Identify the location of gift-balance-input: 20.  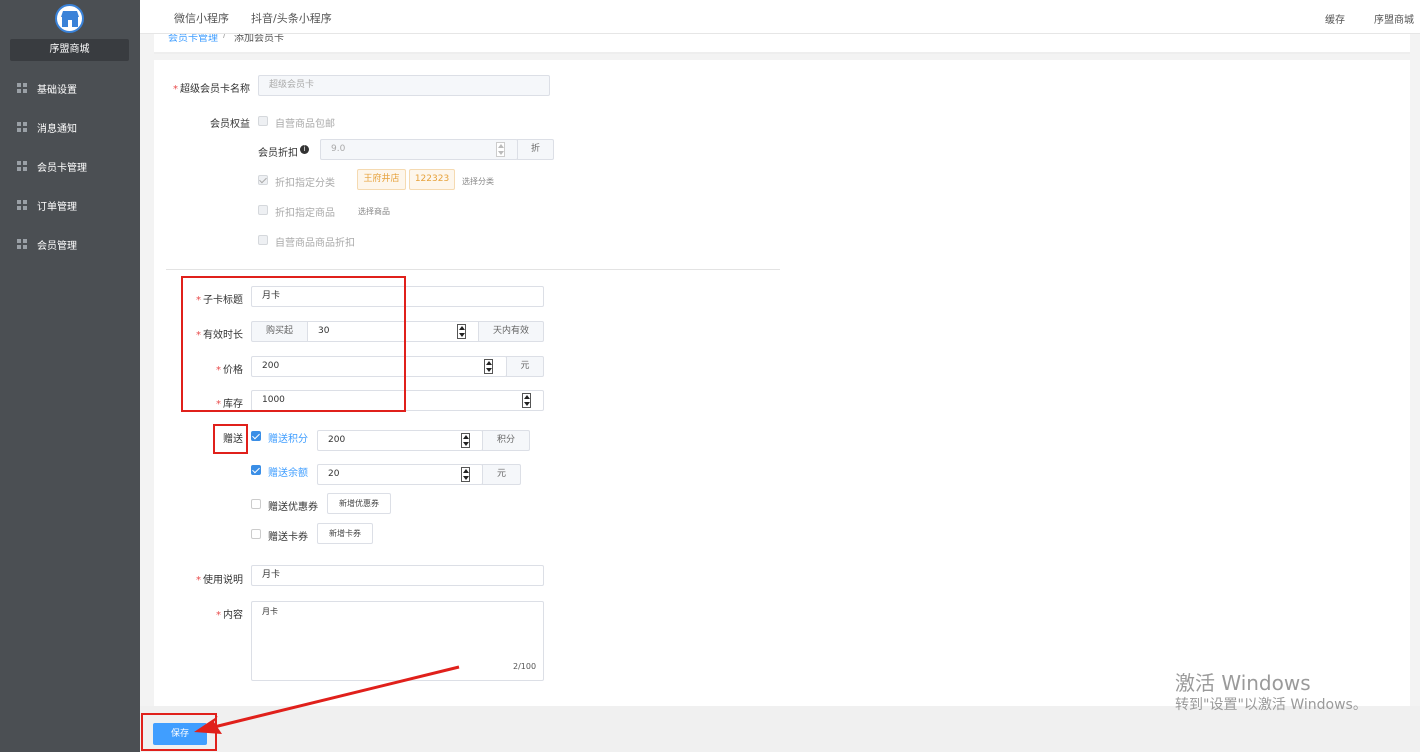
(400, 474).